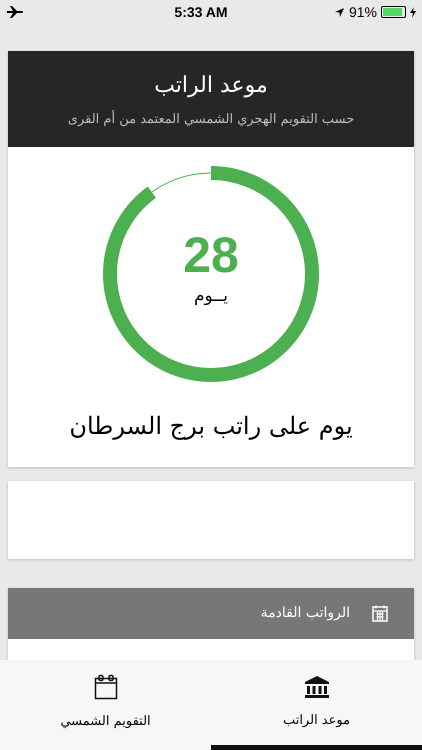 This screenshot has height=750, width=422. What do you see at coordinates (305, 613) in the screenshot?
I see `upcoming-title: الرواتب القادمة` at bounding box center [305, 613].